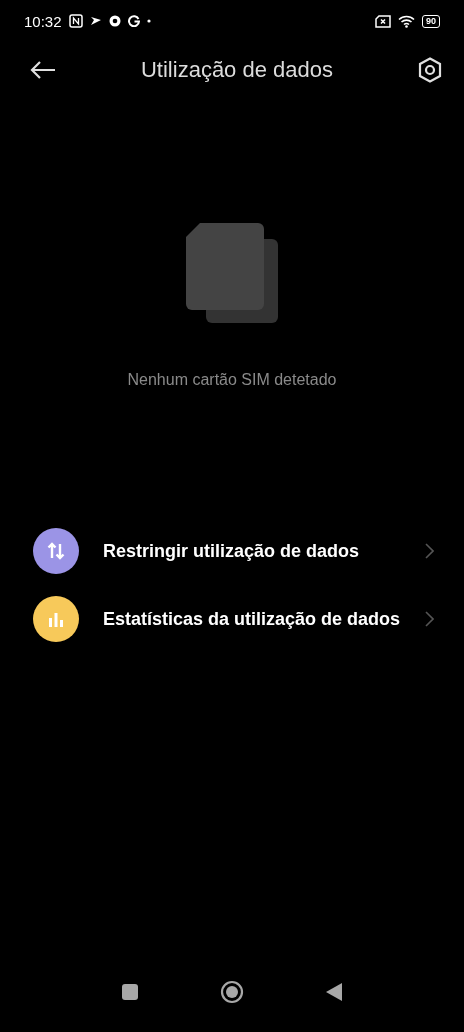  I want to click on up-down-arrows-icon, so click(56, 551).